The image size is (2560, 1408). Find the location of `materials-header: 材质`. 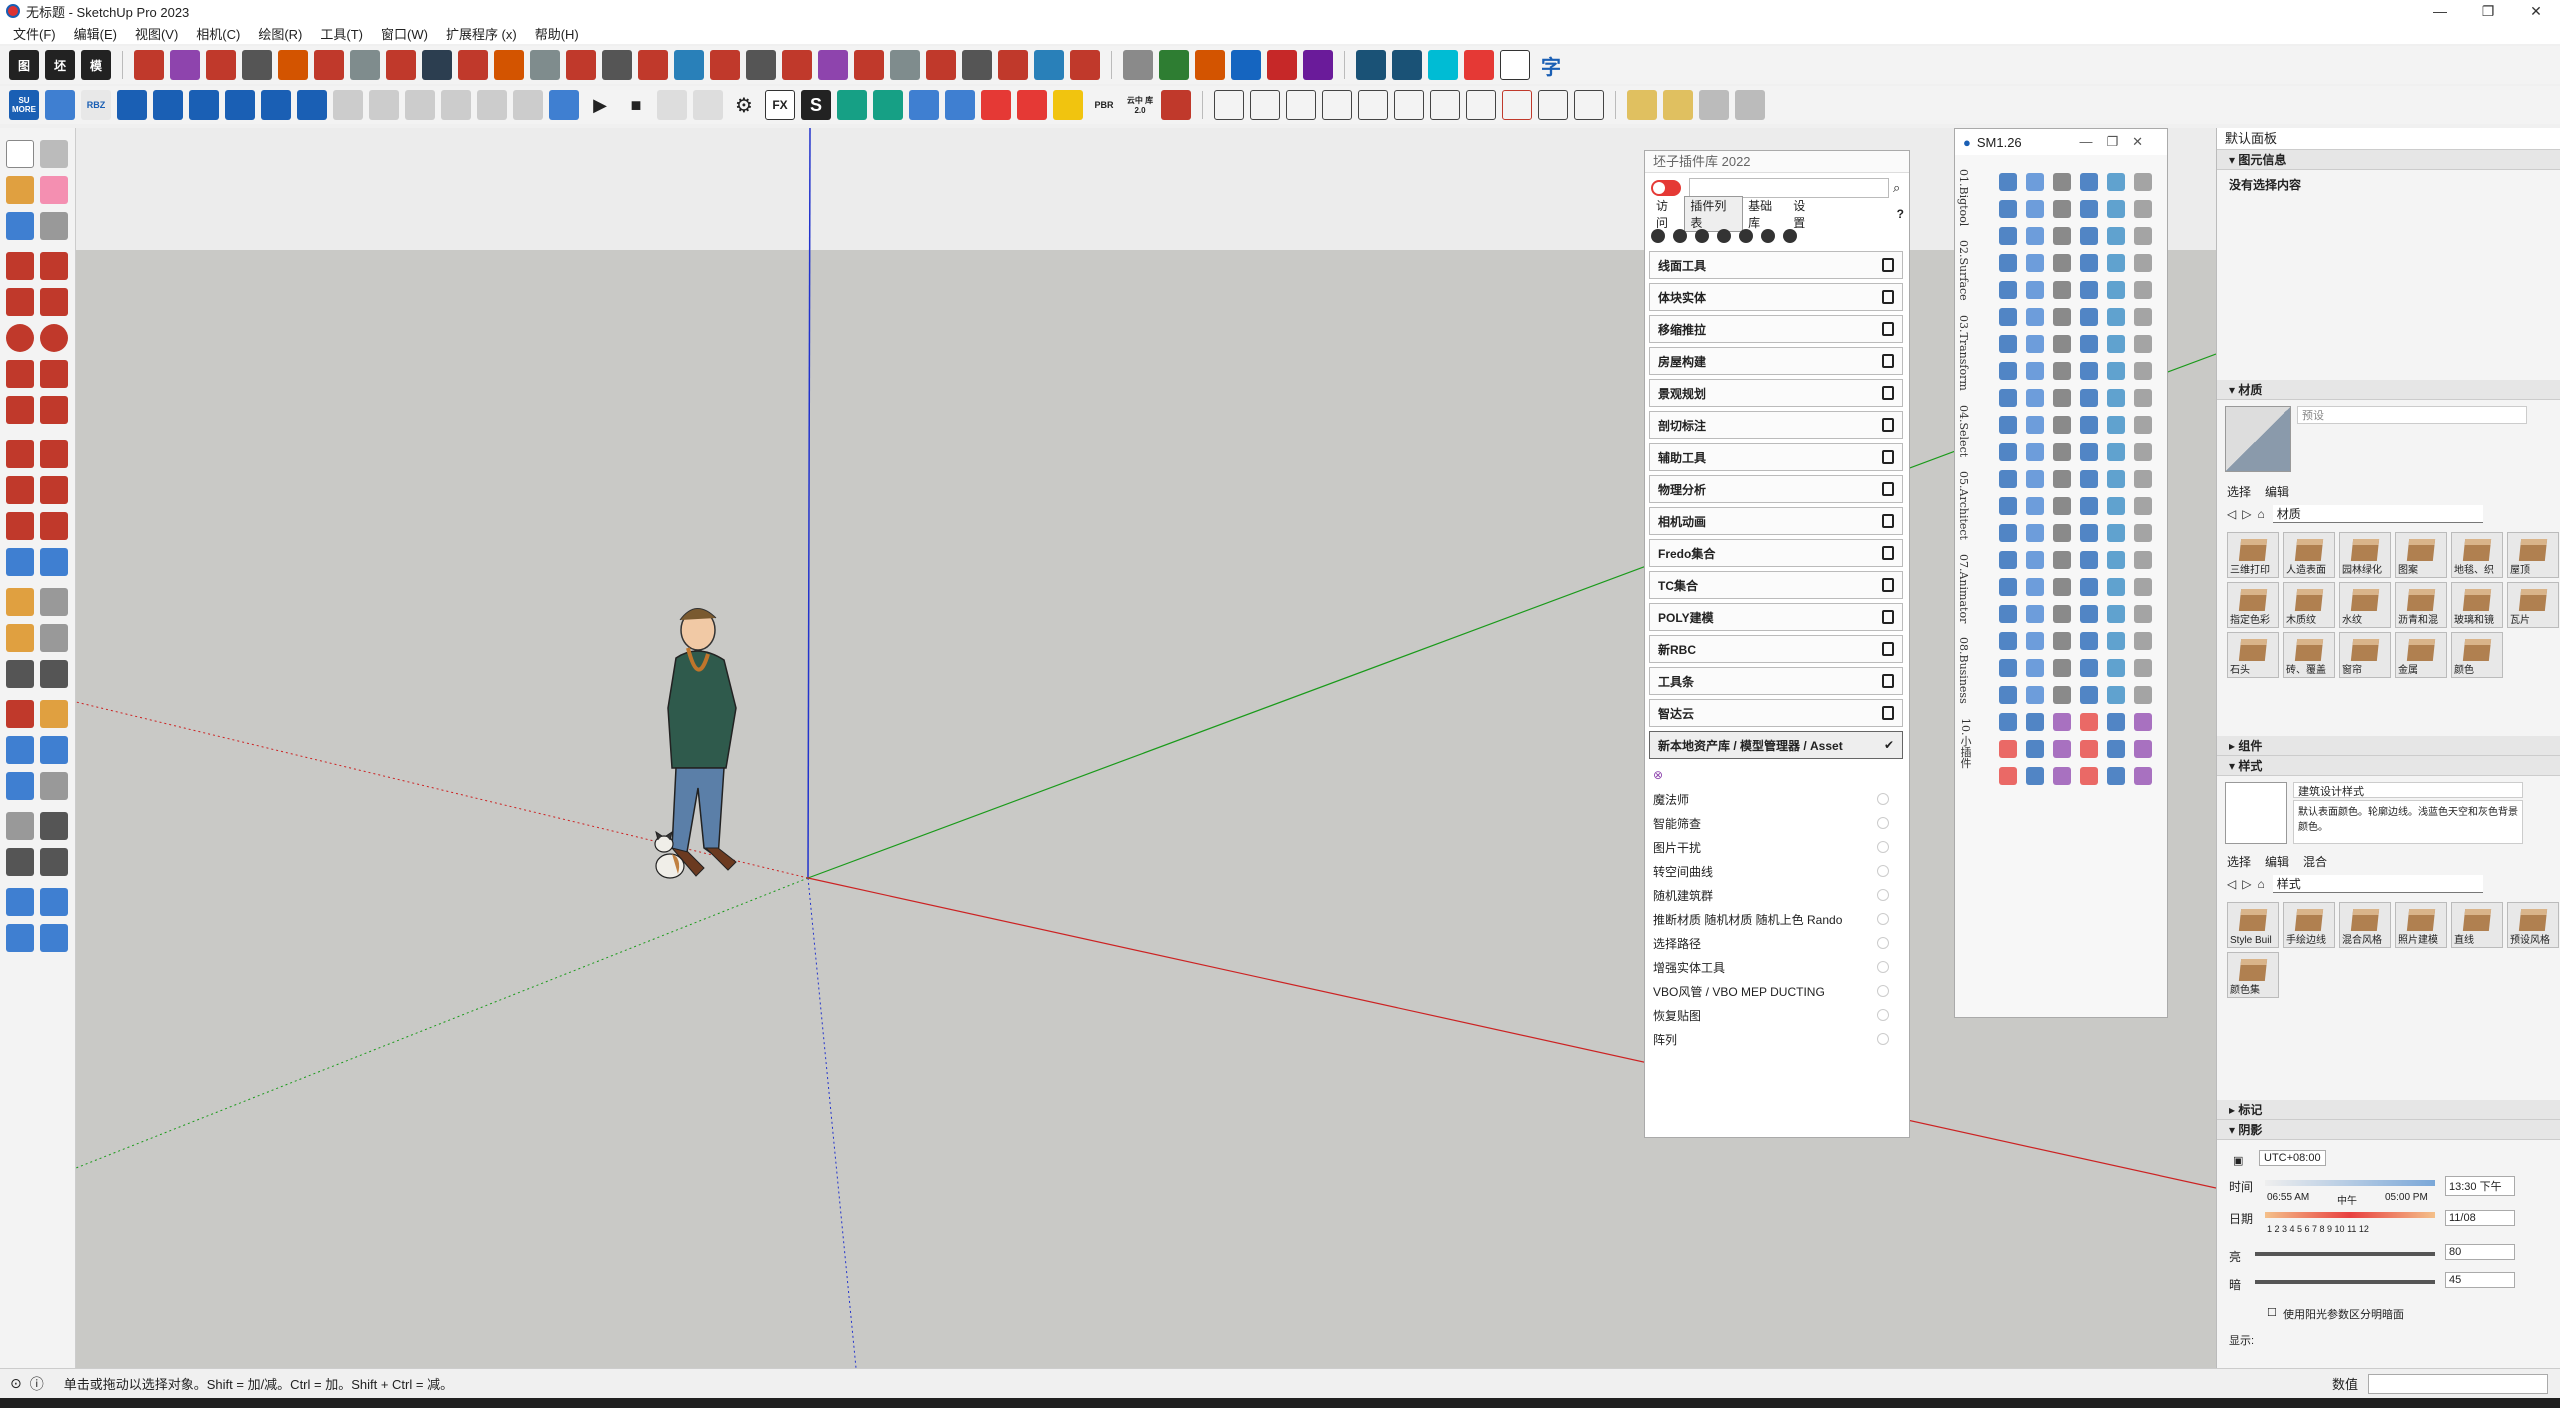

materials-header: 材质 is located at coordinates (2388, 390).